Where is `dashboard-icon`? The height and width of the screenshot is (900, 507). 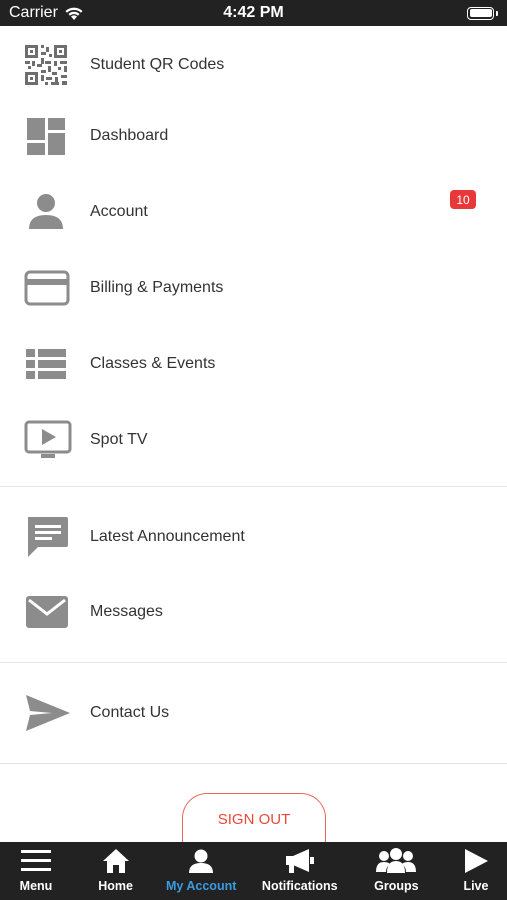 dashboard-icon is located at coordinates (45, 136).